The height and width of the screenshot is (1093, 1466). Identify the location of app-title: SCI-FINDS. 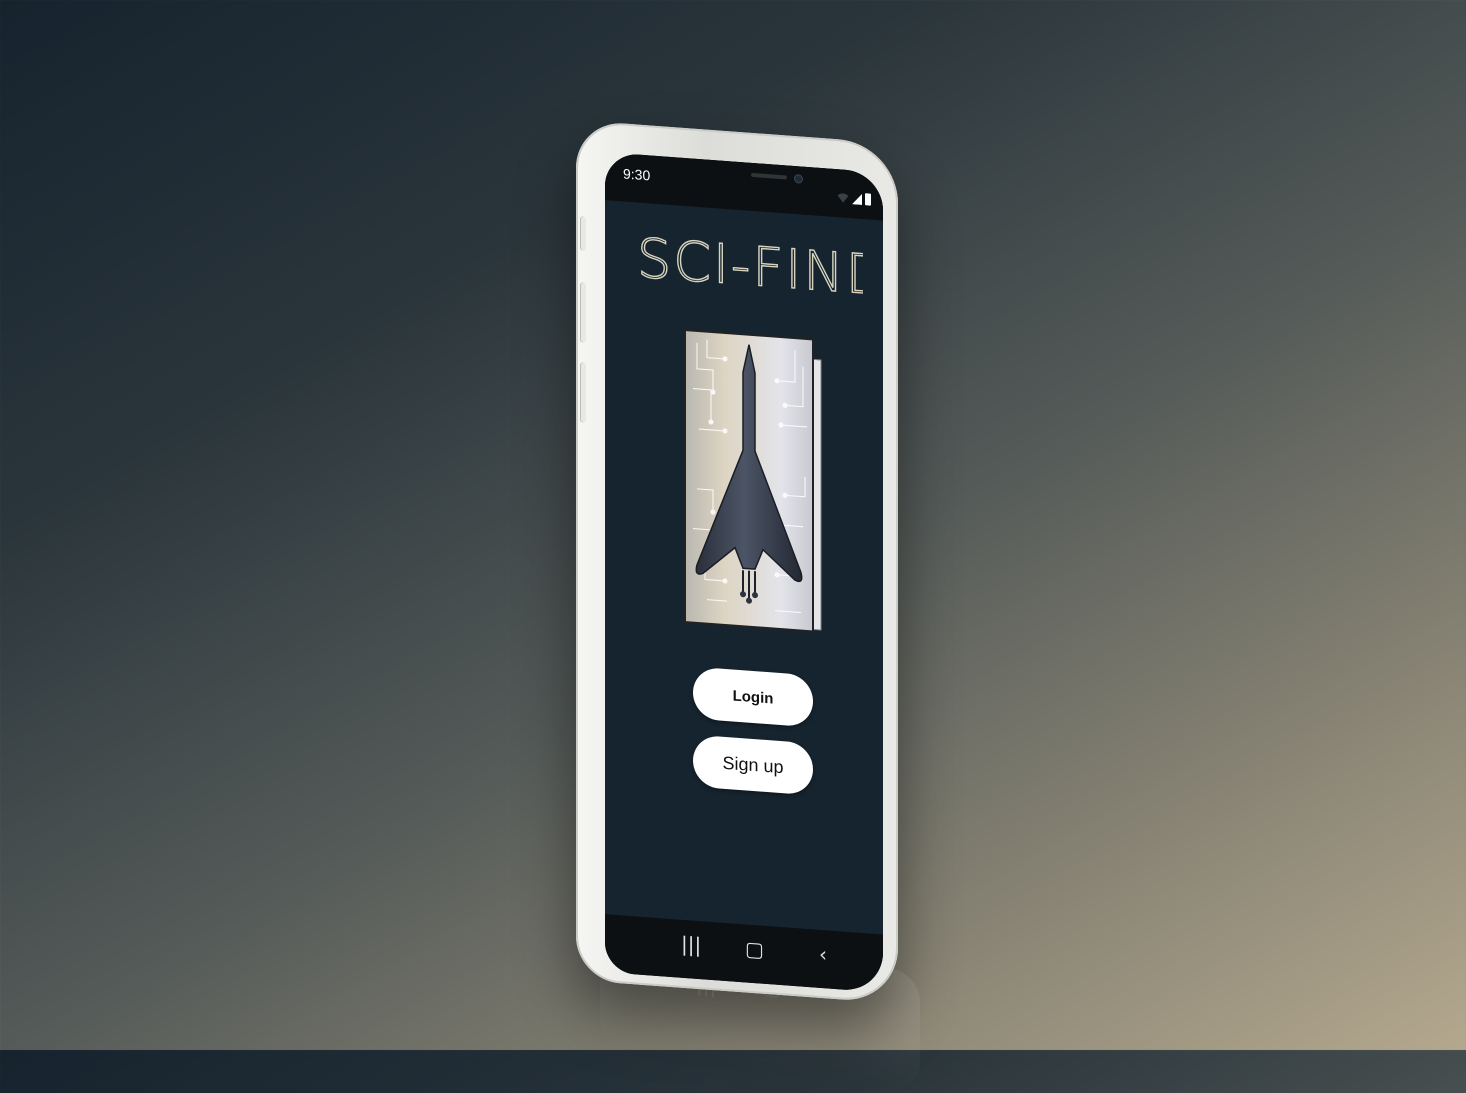
(750, 269).